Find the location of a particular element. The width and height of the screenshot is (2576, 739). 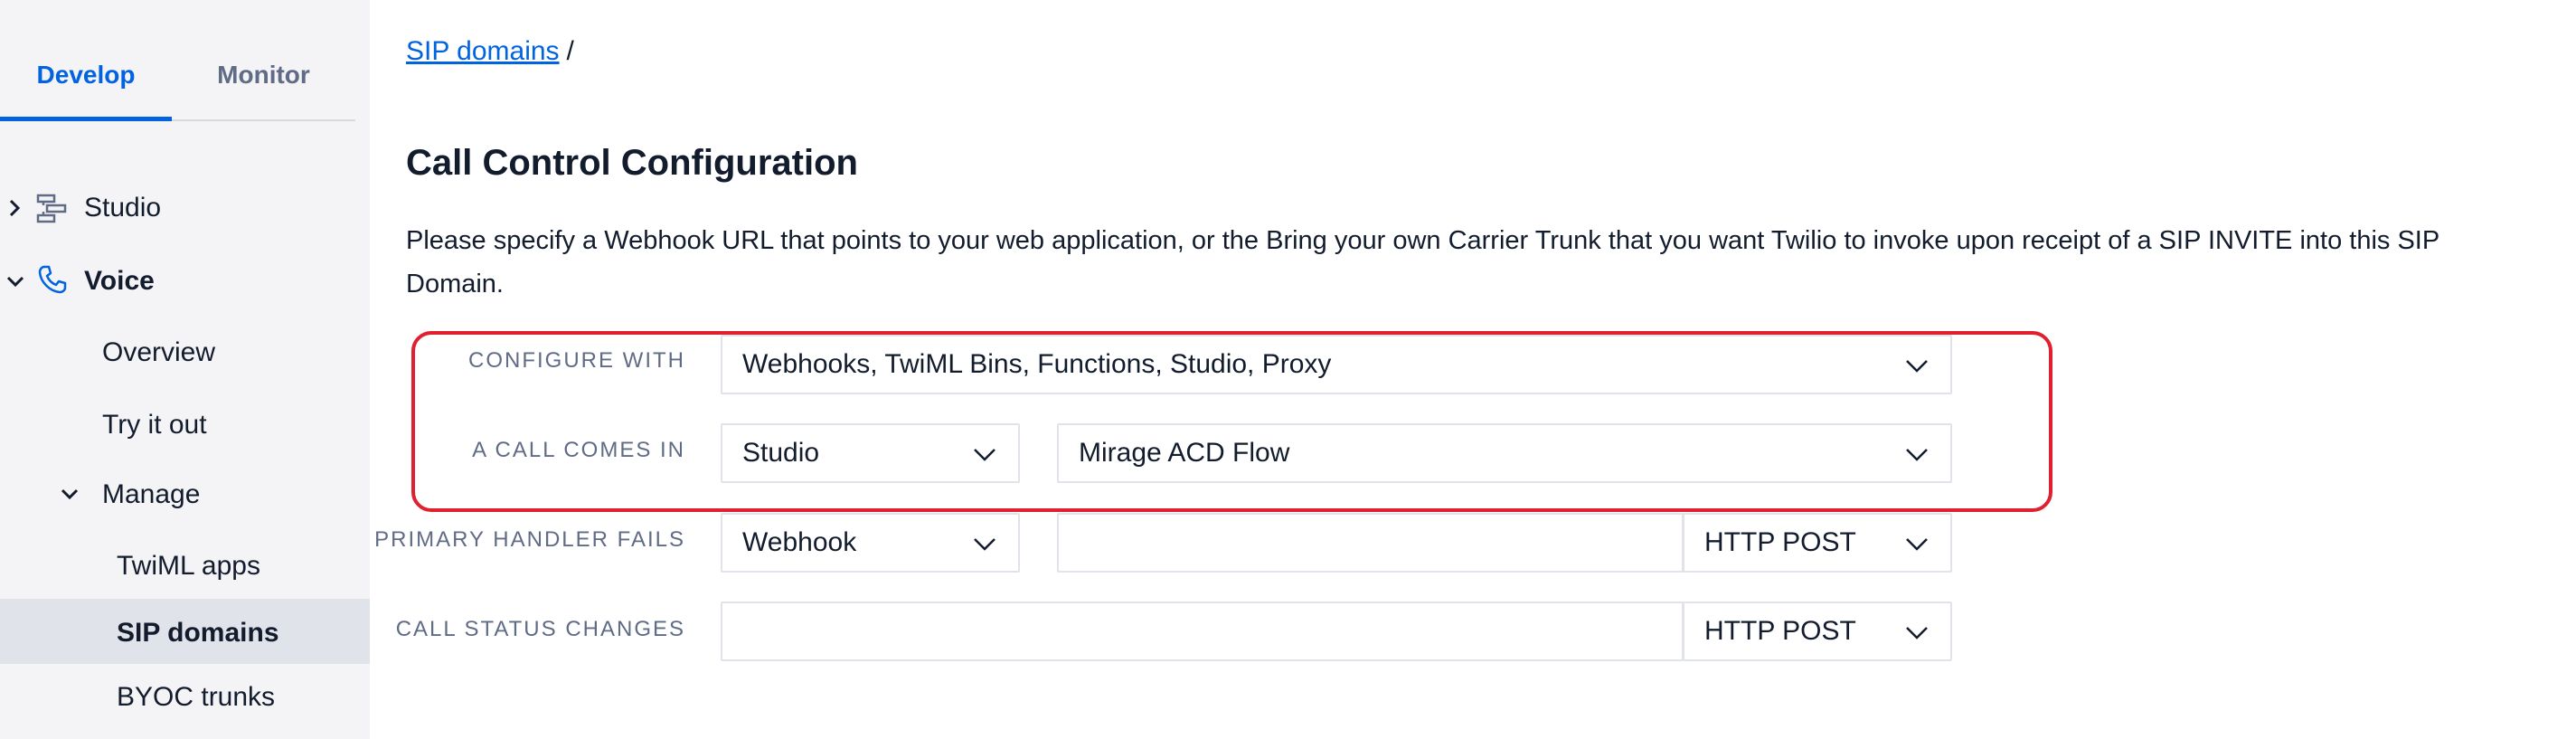

studio-flow-select: Mirage ACD Flow is located at coordinates (1504, 453).